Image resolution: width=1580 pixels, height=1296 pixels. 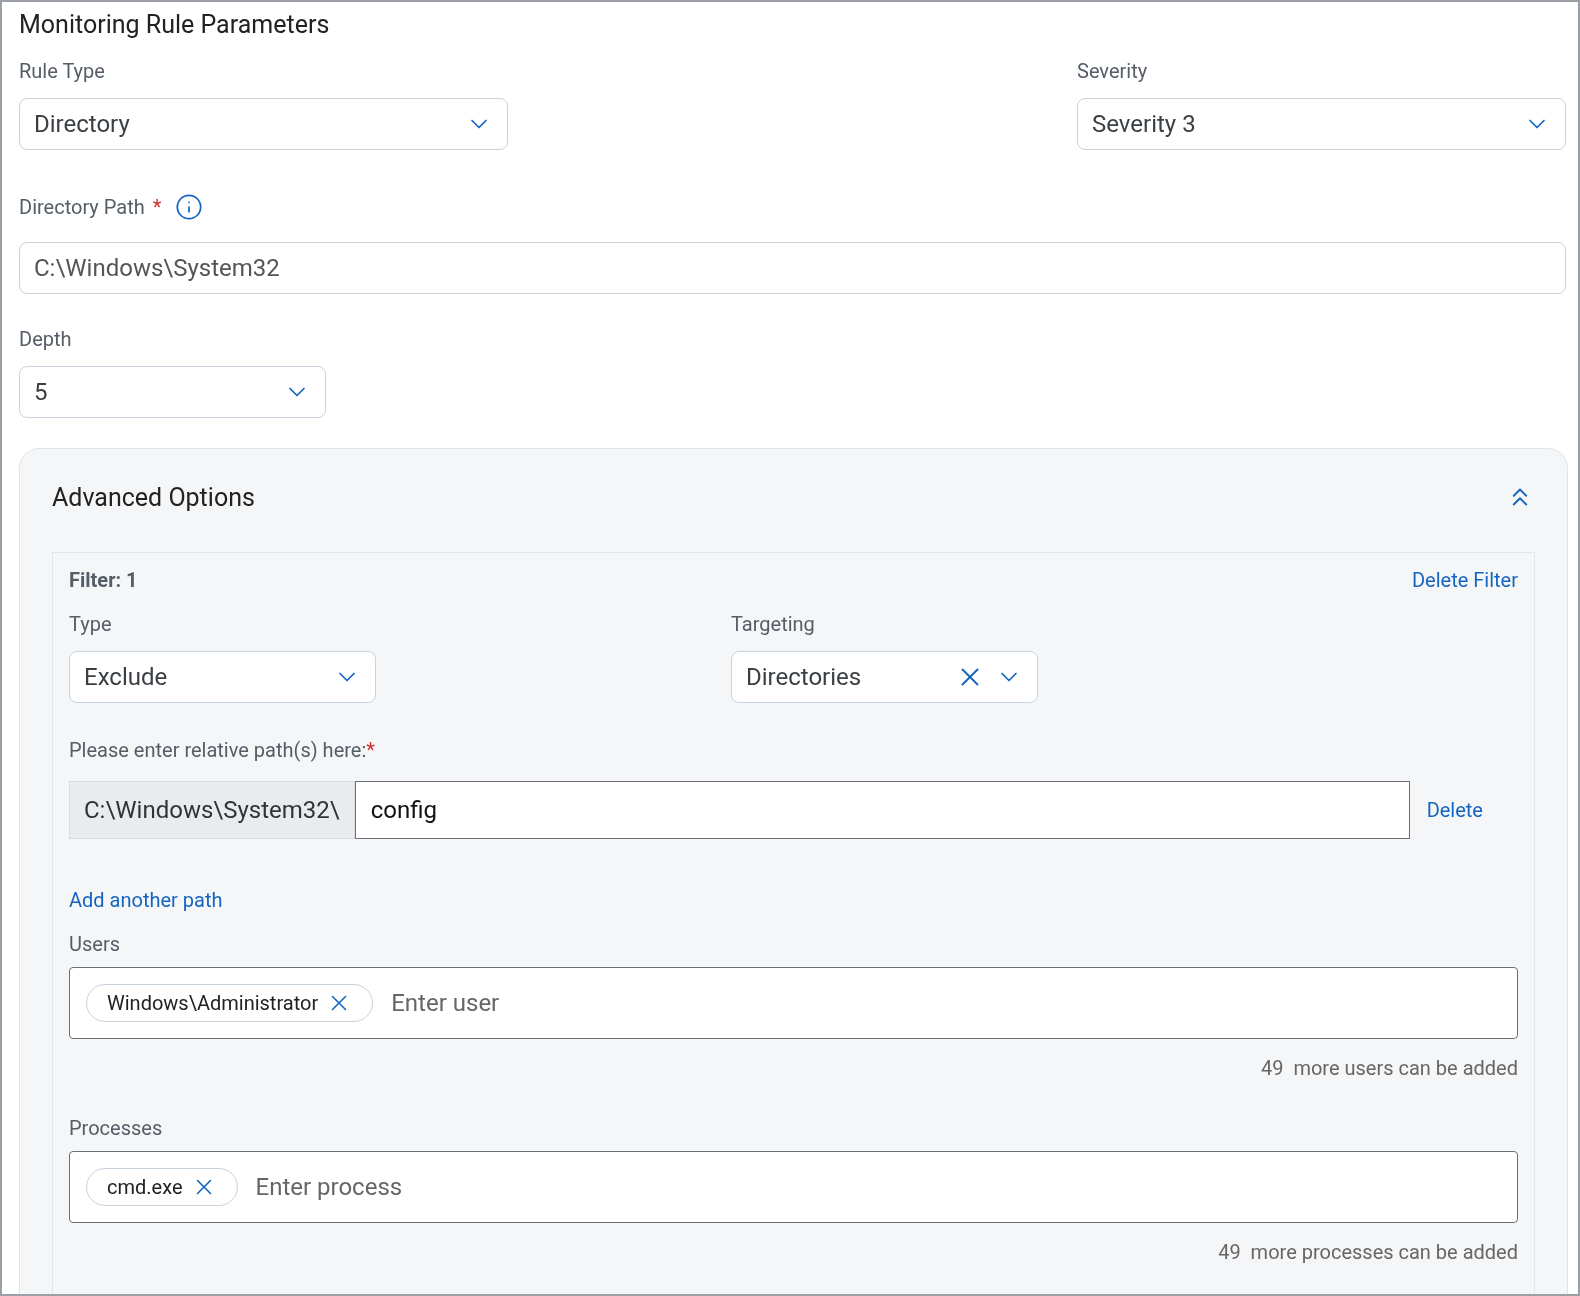 What do you see at coordinates (1465, 580) in the screenshot?
I see `delete-filter-link: Delete Filter` at bounding box center [1465, 580].